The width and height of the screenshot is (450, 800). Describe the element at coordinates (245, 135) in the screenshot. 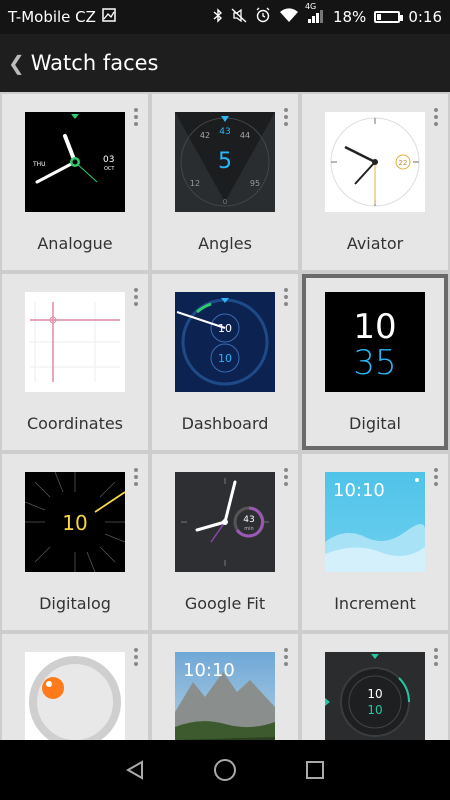

I see `angles-right1: 44` at that location.